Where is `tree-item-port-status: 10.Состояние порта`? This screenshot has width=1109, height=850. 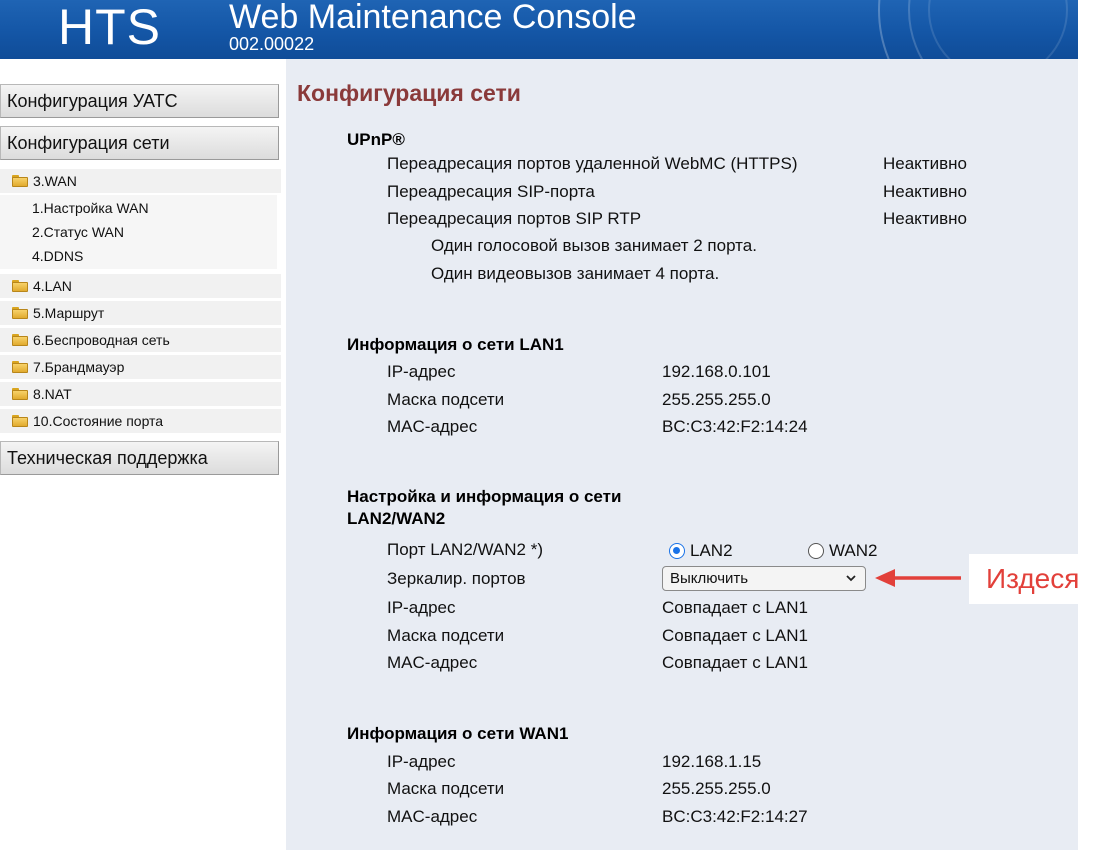
tree-item-port-status: 10.Состояние порта is located at coordinates (140, 421).